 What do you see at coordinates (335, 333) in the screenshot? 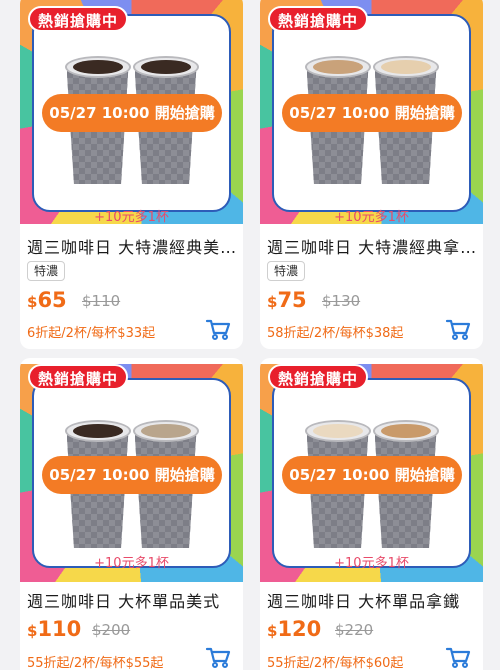
I see `deal-text: 58折起/2杯/每杯$38起` at bounding box center [335, 333].